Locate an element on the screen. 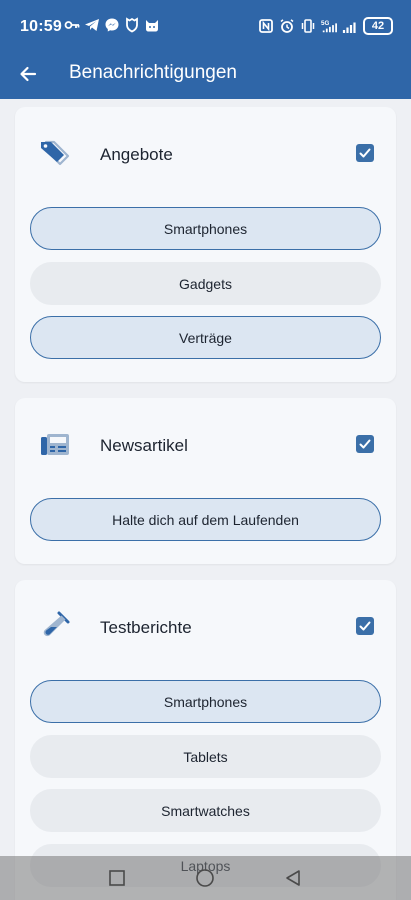 The width and height of the screenshot is (411, 900). status-notification-icons is located at coordinates (112, 25).